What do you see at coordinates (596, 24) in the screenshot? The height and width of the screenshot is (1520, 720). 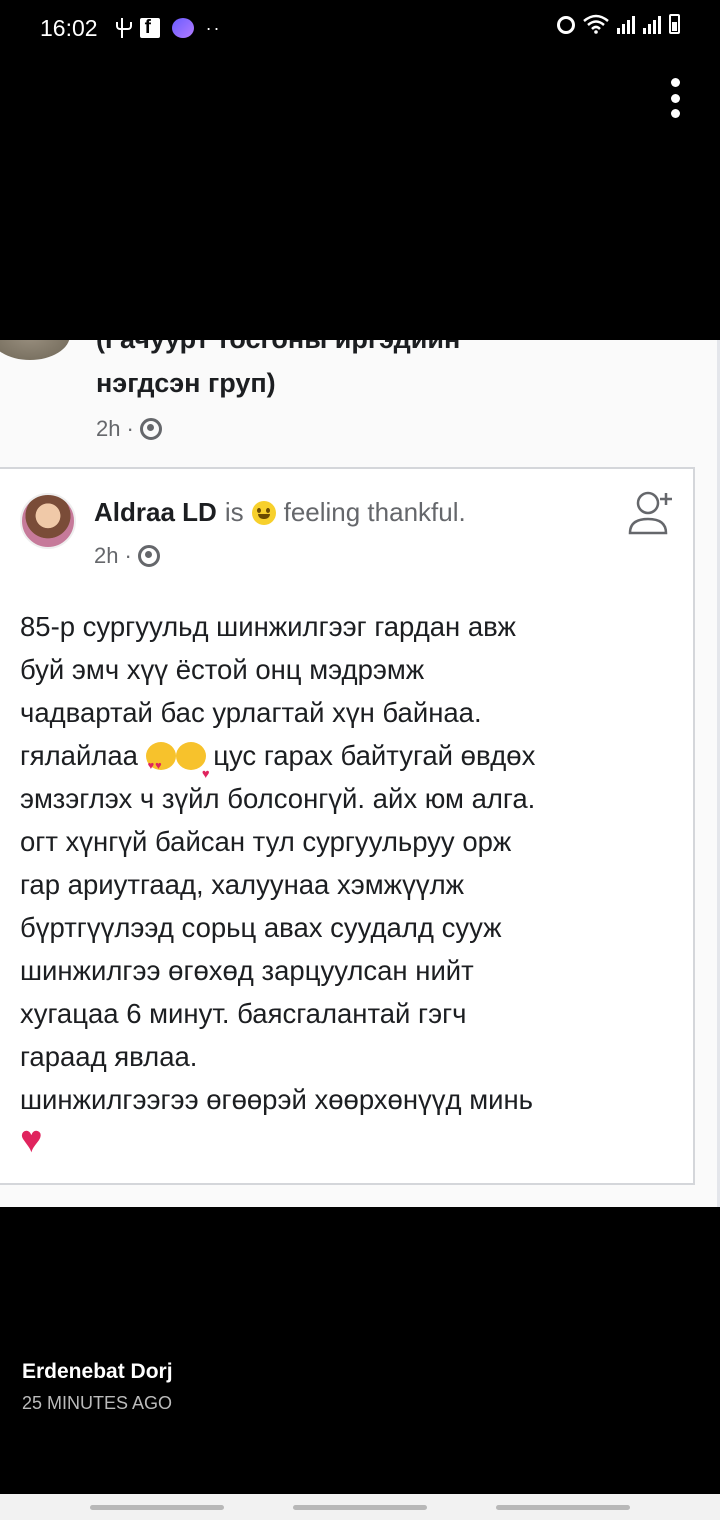 I see `wifi-icon` at bounding box center [596, 24].